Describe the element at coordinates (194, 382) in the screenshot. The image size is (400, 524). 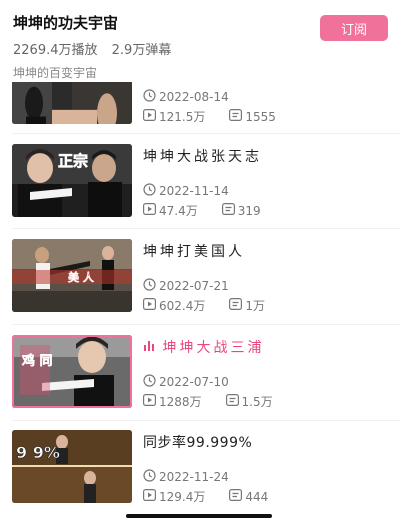
I see `video-date: 2022-07-10` at that location.